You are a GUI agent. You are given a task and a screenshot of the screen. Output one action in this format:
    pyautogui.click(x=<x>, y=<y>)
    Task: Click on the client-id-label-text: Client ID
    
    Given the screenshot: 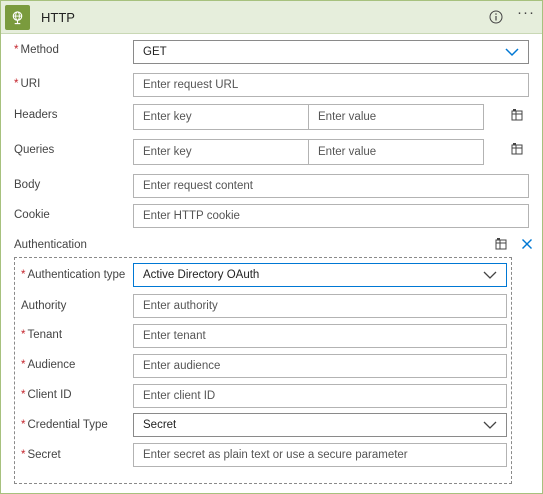 What is the action you would take?
    pyautogui.click(x=49, y=395)
    